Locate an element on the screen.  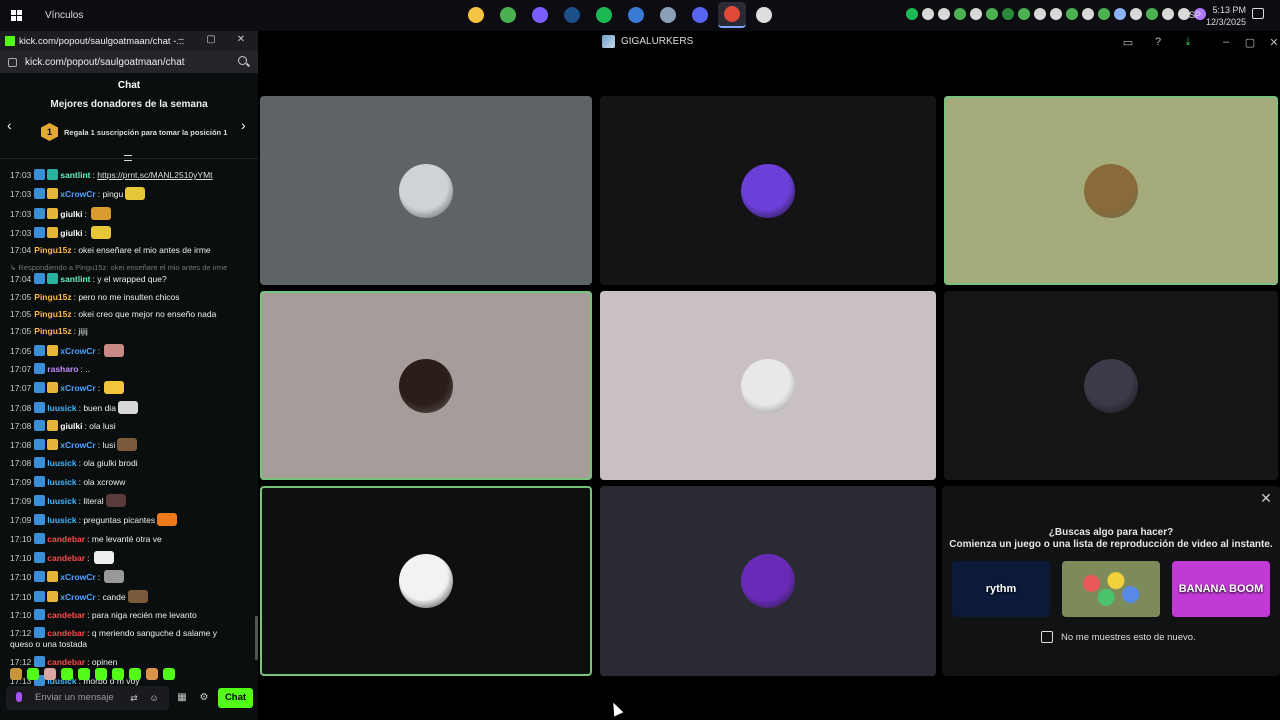
taskbar-chrome-active-icon is located at coordinates (732, 15).